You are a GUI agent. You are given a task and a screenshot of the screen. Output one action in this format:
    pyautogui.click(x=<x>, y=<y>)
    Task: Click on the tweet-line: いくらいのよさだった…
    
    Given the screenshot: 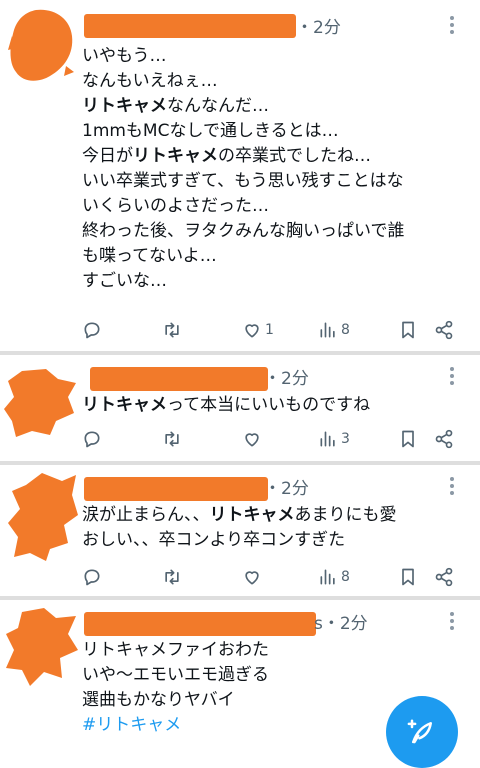 What is the action you would take?
    pyautogui.click(x=276, y=206)
    